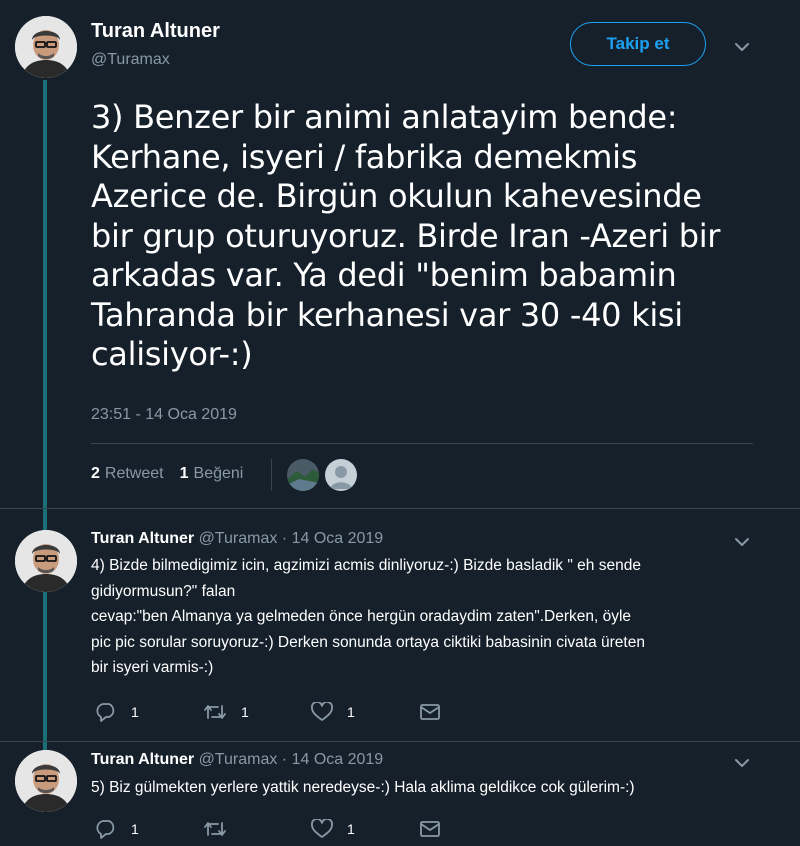 The height and width of the screenshot is (846, 800). Describe the element at coordinates (303, 475) in the screenshot. I see `liker-avatar` at that location.